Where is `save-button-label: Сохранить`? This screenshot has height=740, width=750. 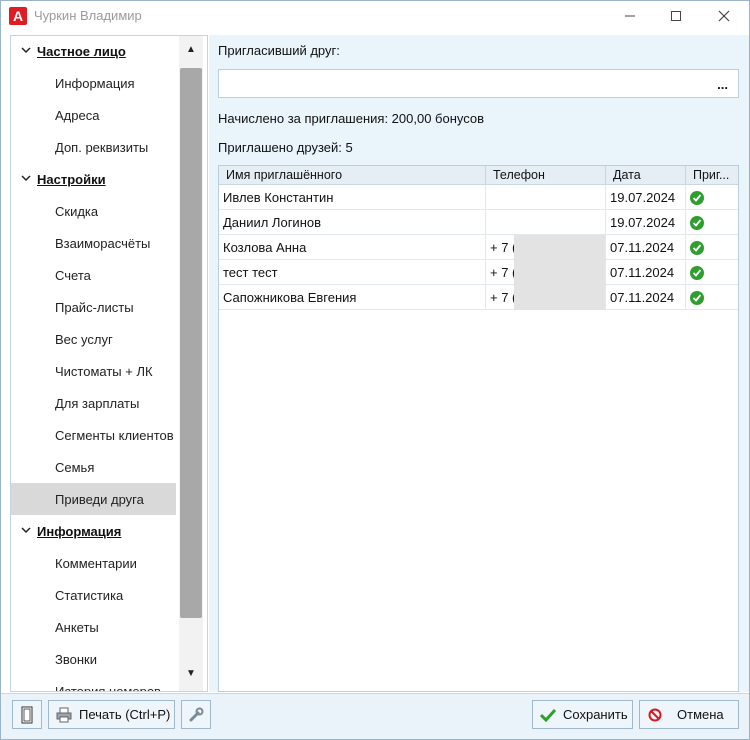 save-button-label: Сохранить is located at coordinates (595, 714).